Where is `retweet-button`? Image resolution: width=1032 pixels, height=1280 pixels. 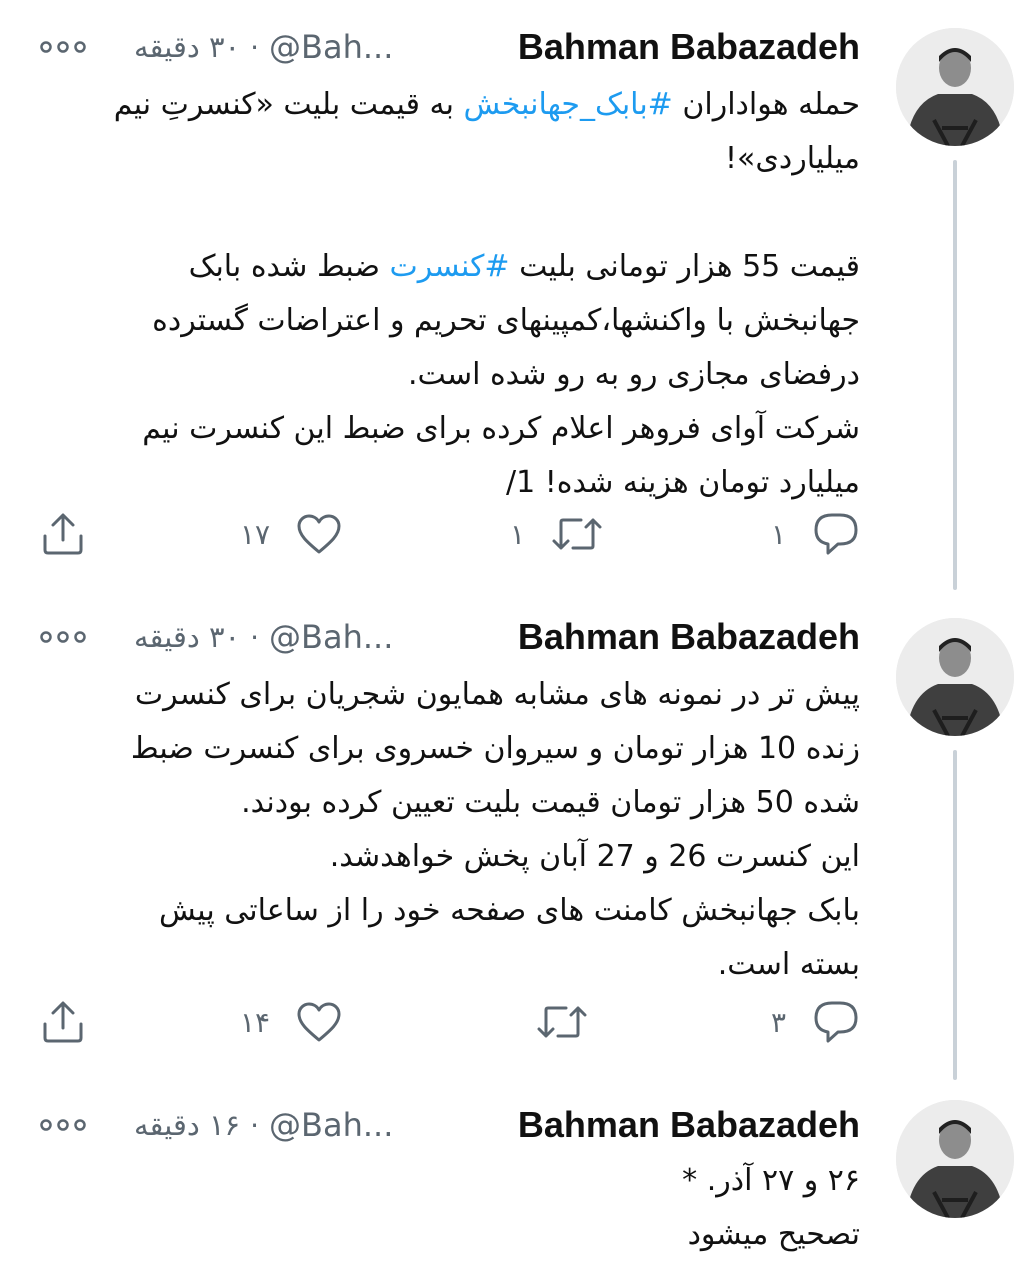
retweet-button is located at coordinates (549, 1022).